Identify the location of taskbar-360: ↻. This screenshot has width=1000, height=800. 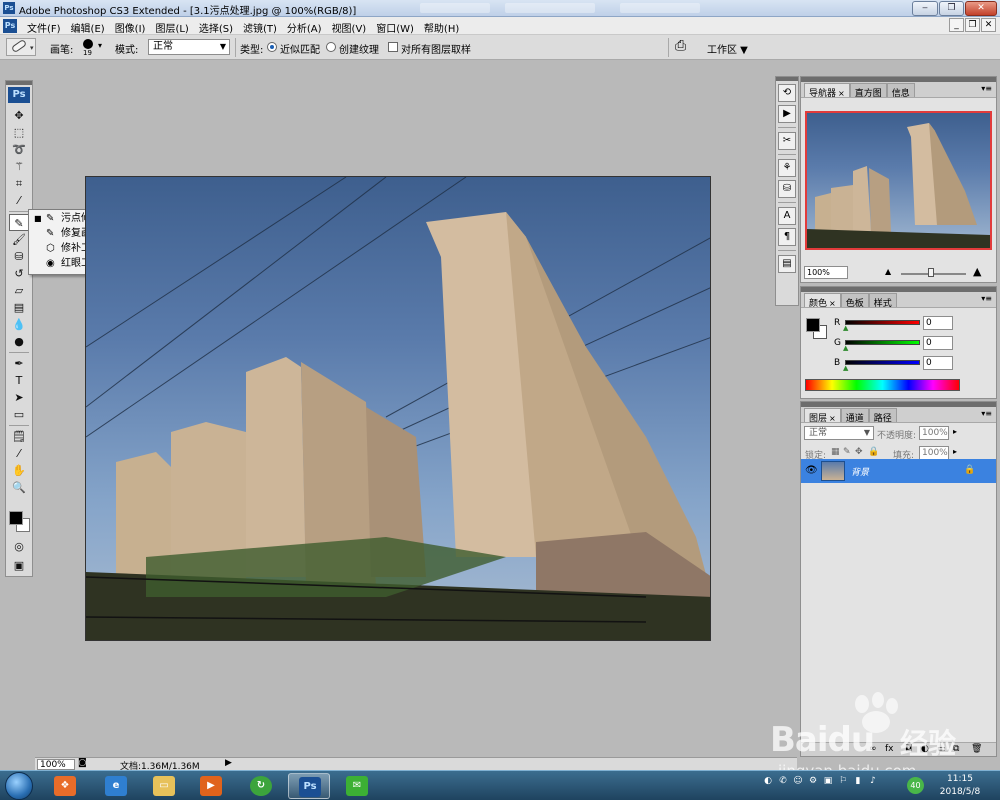
(261, 786).